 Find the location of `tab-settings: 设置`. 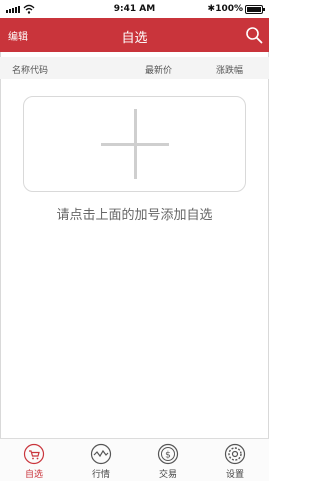

tab-settings: 设置 is located at coordinates (235, 461).